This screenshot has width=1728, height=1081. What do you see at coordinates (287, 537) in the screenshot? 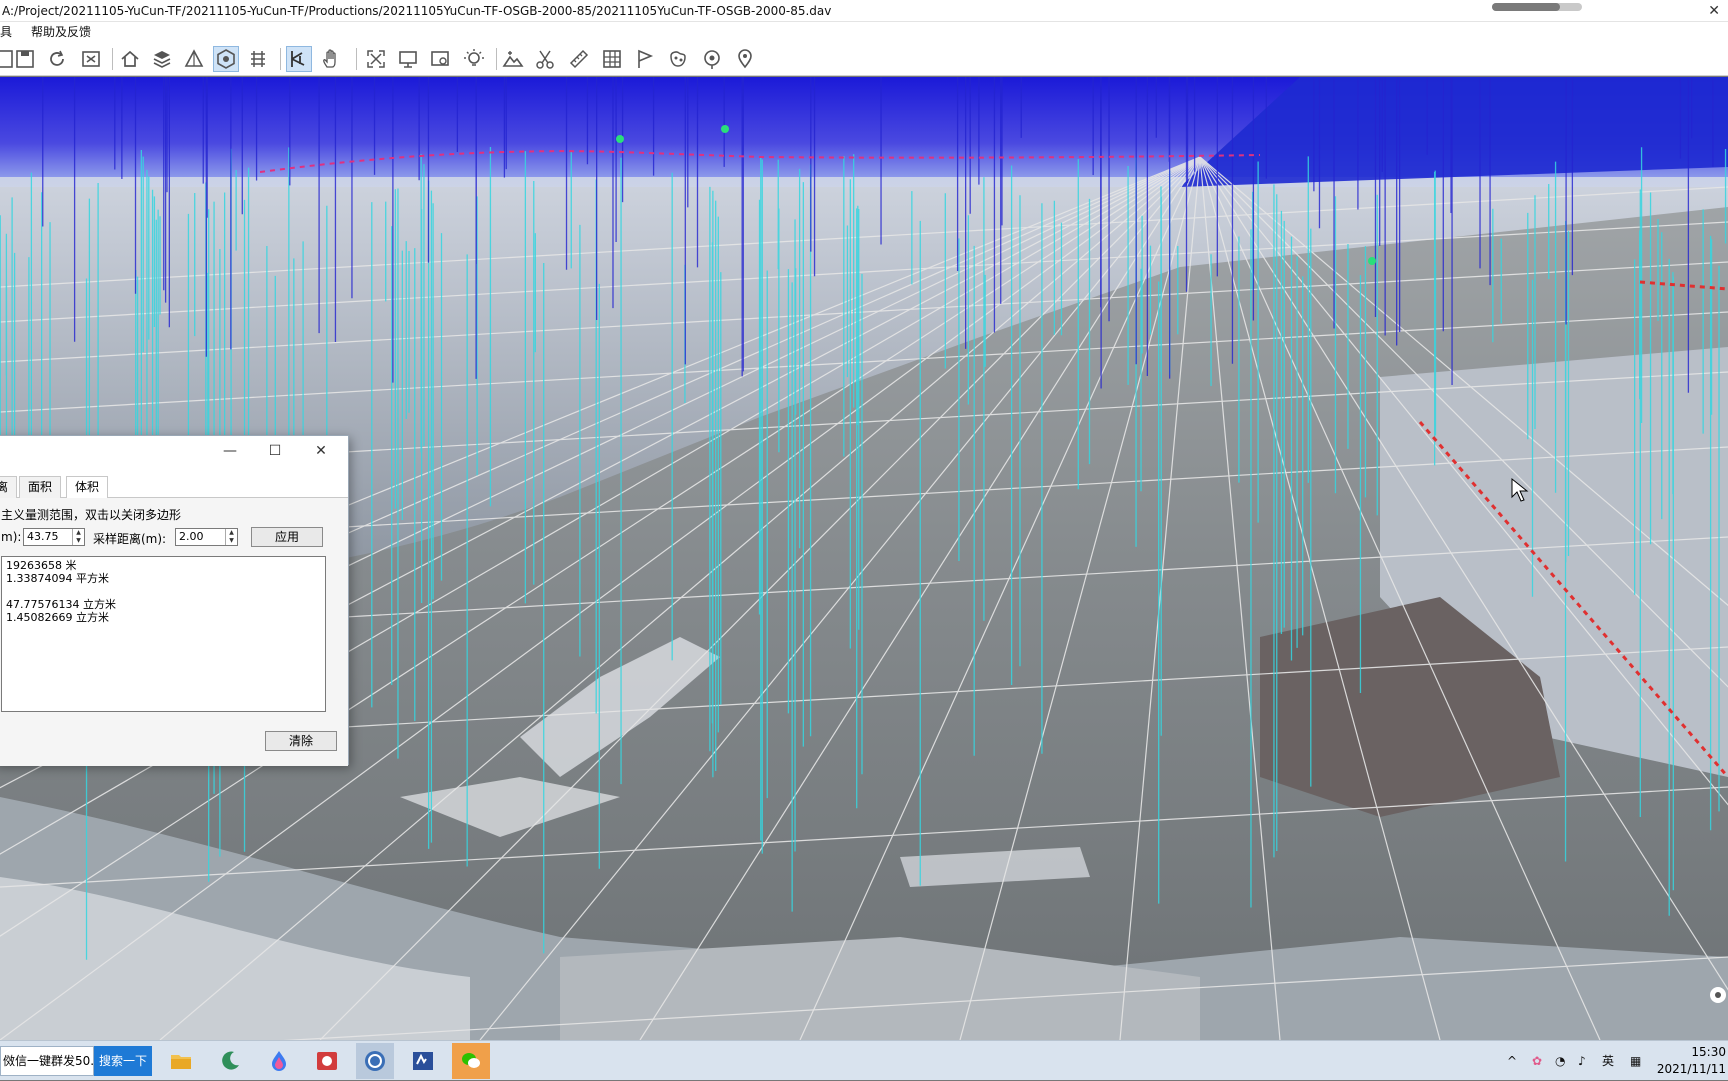
I see `apply-button: 应用` at bounding box center [287, 537].